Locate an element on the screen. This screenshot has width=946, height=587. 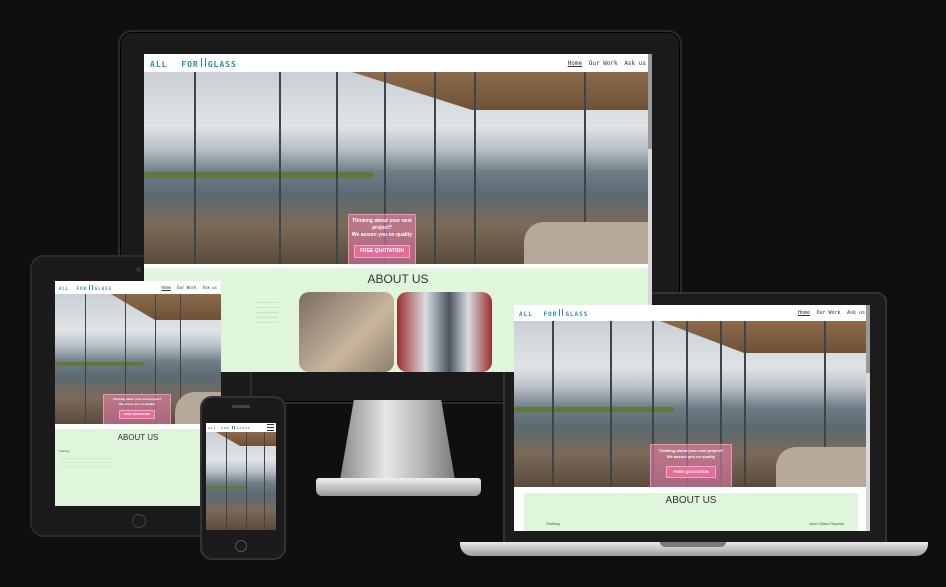
monitor-stand-base is located at coordinates (398, 487).